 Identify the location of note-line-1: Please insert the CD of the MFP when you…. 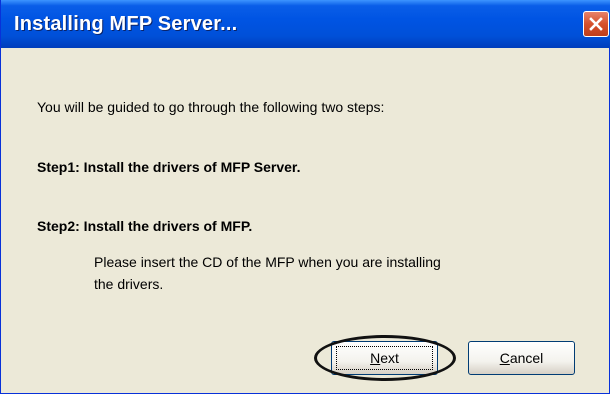
(267, 262).